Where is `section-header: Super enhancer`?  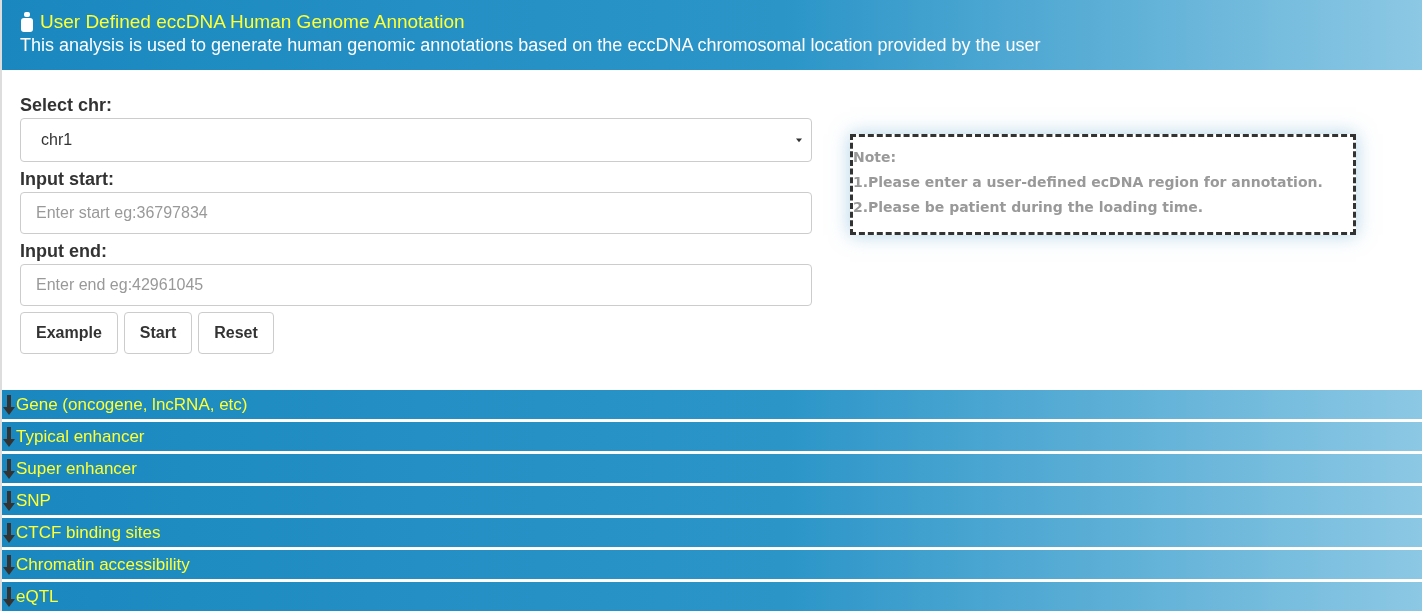 section-header: Super enhancer is located at coordinates (712, 468).